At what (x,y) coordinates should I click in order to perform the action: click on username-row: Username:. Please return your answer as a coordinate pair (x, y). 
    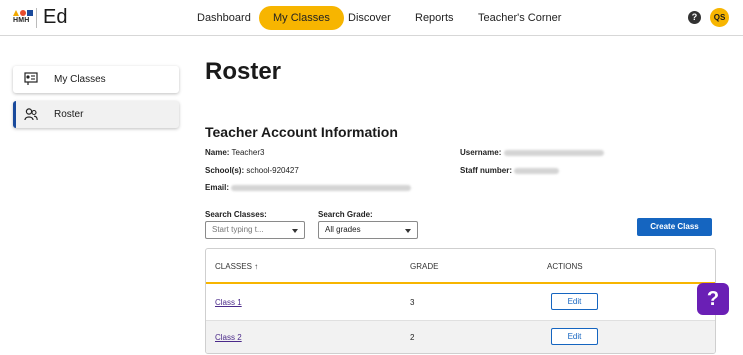
    Looking at the image, I should click on (532, 152).